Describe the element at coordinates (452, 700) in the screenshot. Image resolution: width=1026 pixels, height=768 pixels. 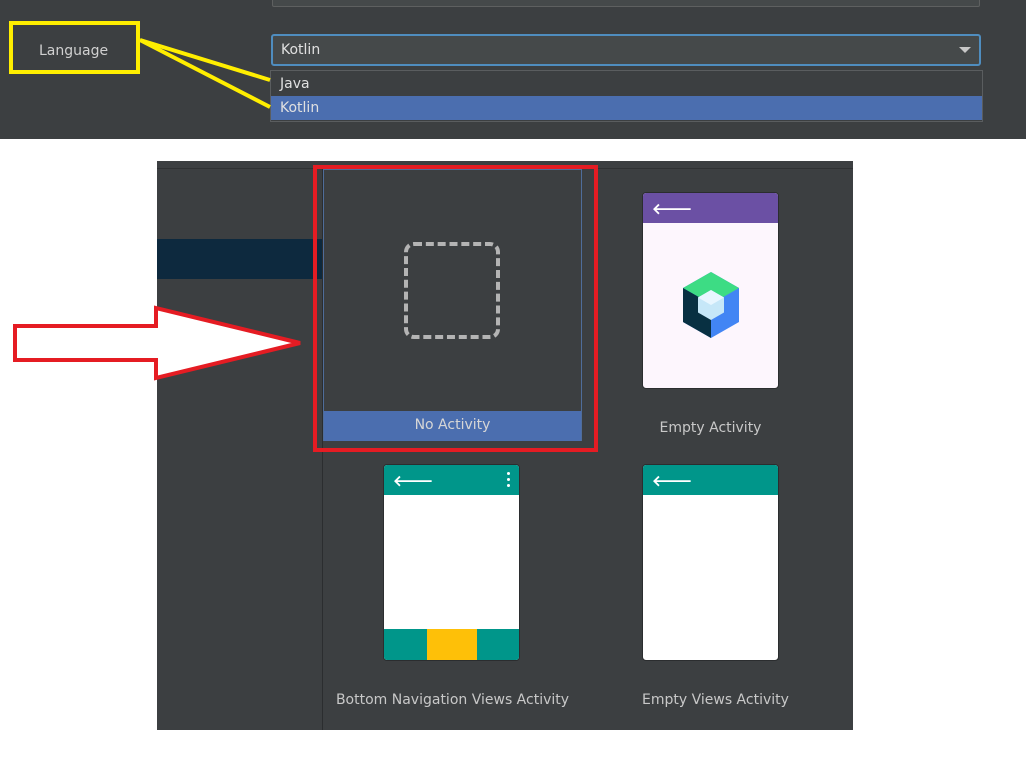
I see `template-label: Bottom Navigation Views Activity` at that location.